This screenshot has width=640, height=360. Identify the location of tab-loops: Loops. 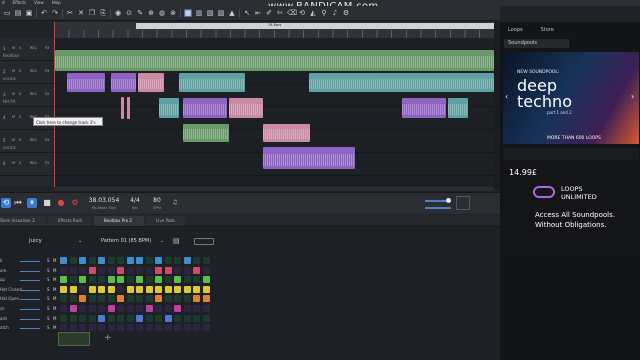
(515, 30).